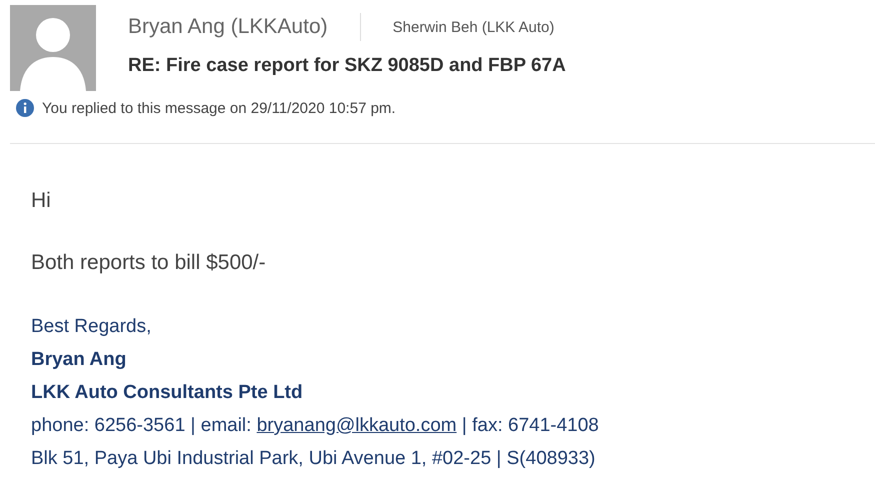  Describe the element at coordinates (313, 459) in the screenshot. I see `address-text: Blk 51, Paya Ubi Industrial Park, Ubi Avenue 1, #02-25 | S(408933)` at that location.